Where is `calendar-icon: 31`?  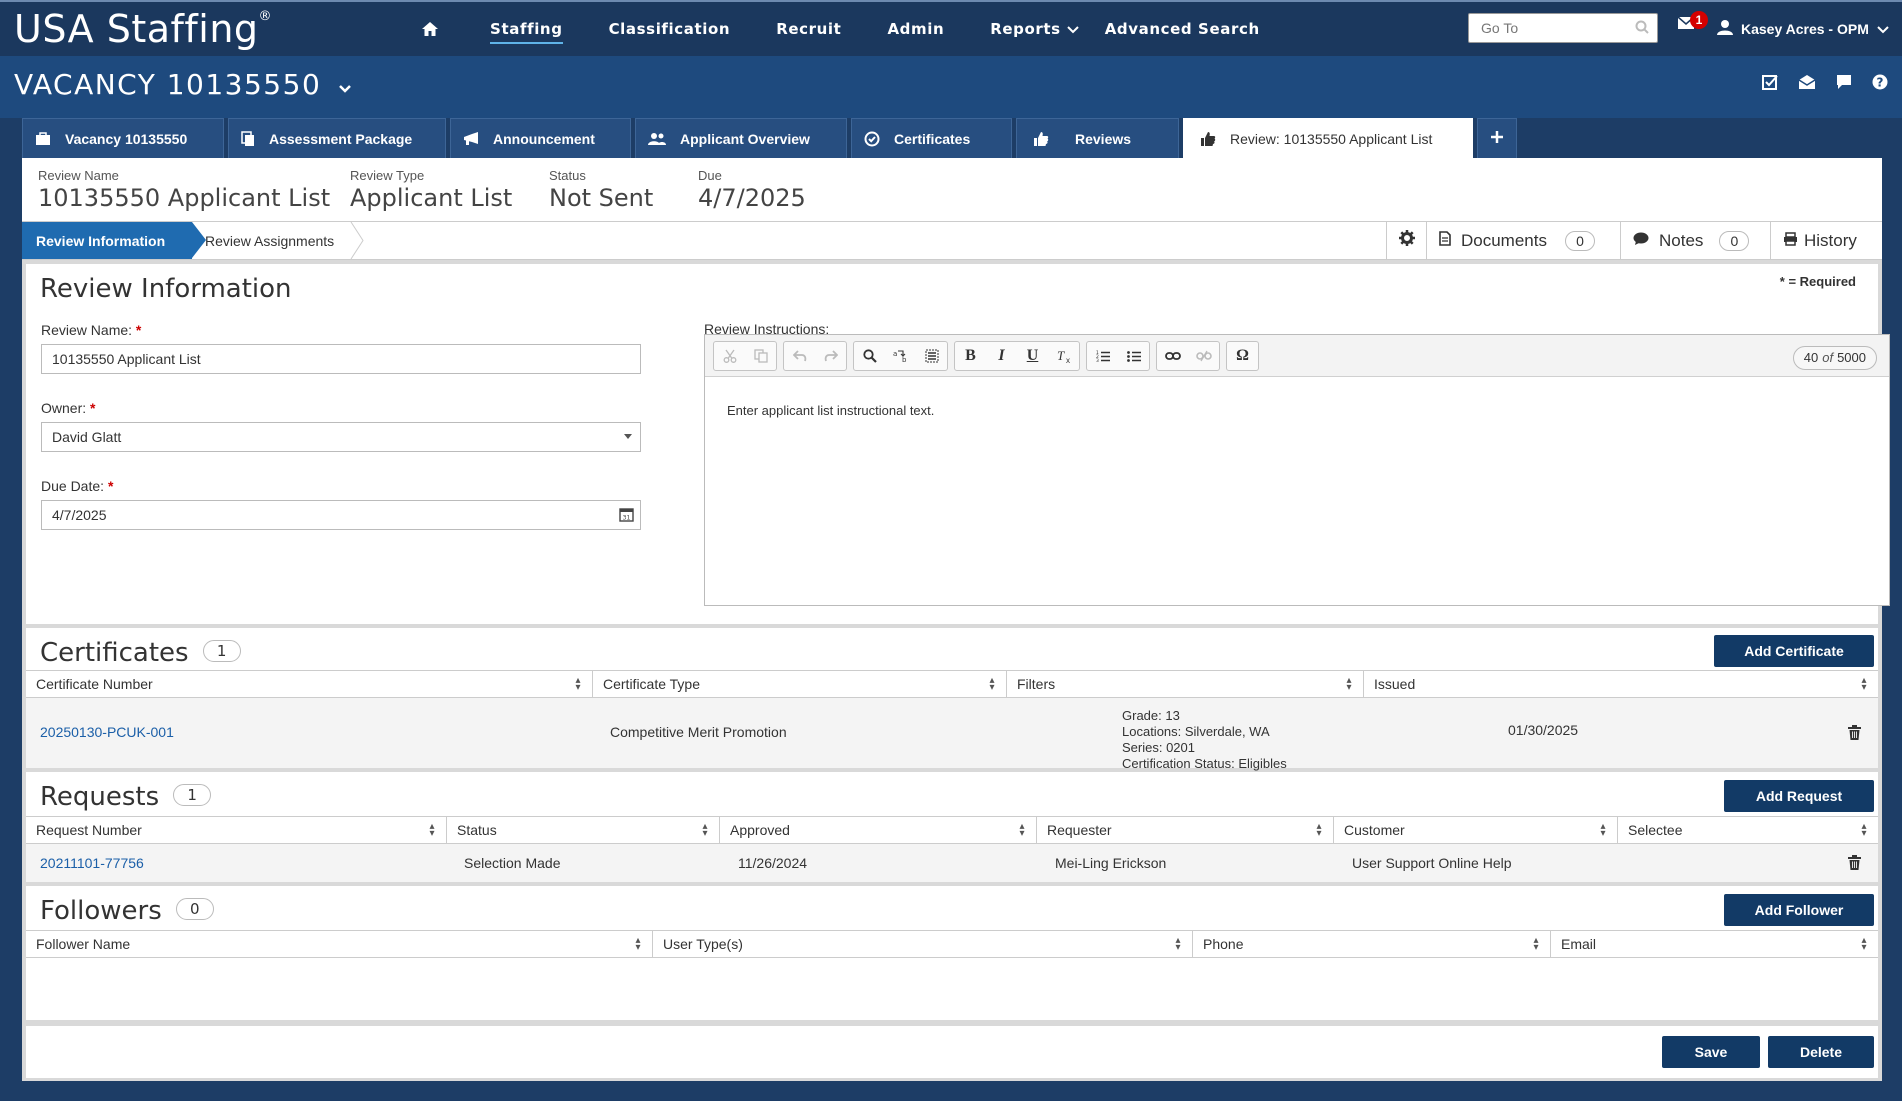
calendar-icon: 31 is located at coordinates (626, 516).